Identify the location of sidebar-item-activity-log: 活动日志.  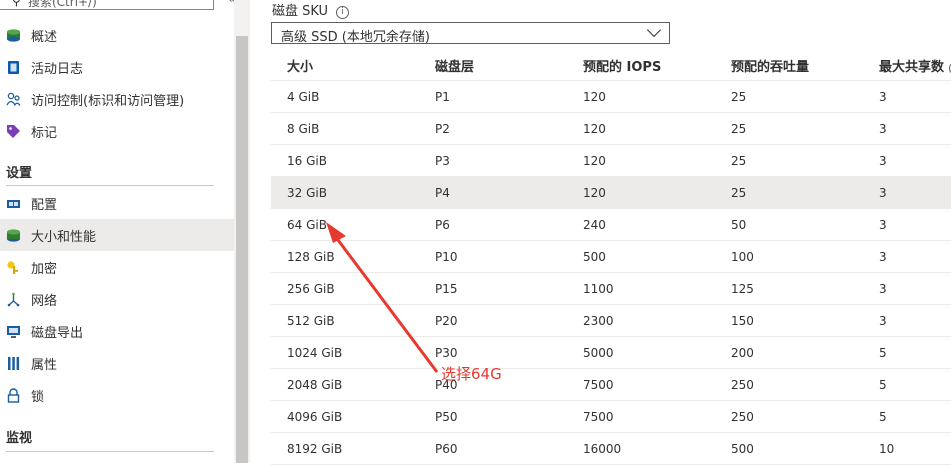
(117, 67).